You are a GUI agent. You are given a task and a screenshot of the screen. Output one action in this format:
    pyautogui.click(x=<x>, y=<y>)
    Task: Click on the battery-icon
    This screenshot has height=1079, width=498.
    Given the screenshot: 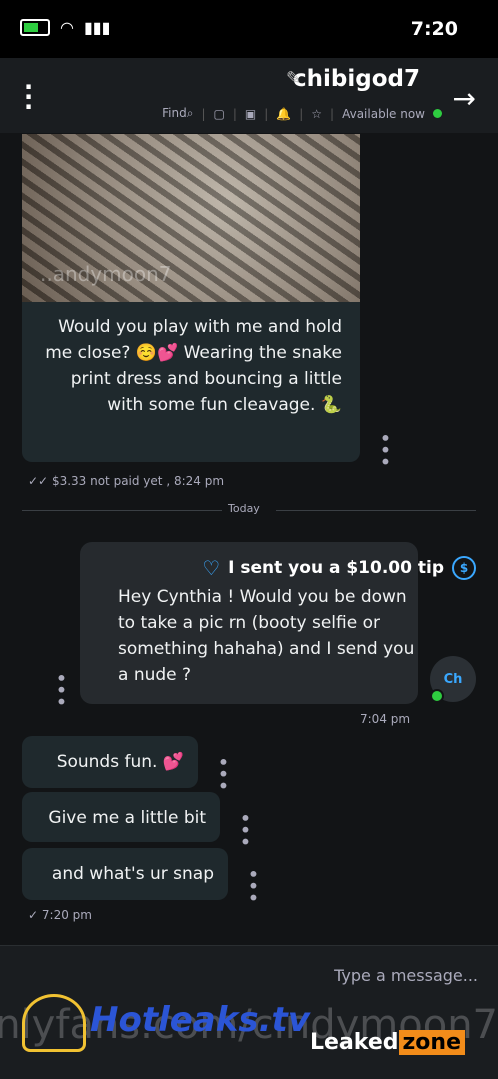 What is the action you would take?
    pyautogui.click(x=35, y=27)
    